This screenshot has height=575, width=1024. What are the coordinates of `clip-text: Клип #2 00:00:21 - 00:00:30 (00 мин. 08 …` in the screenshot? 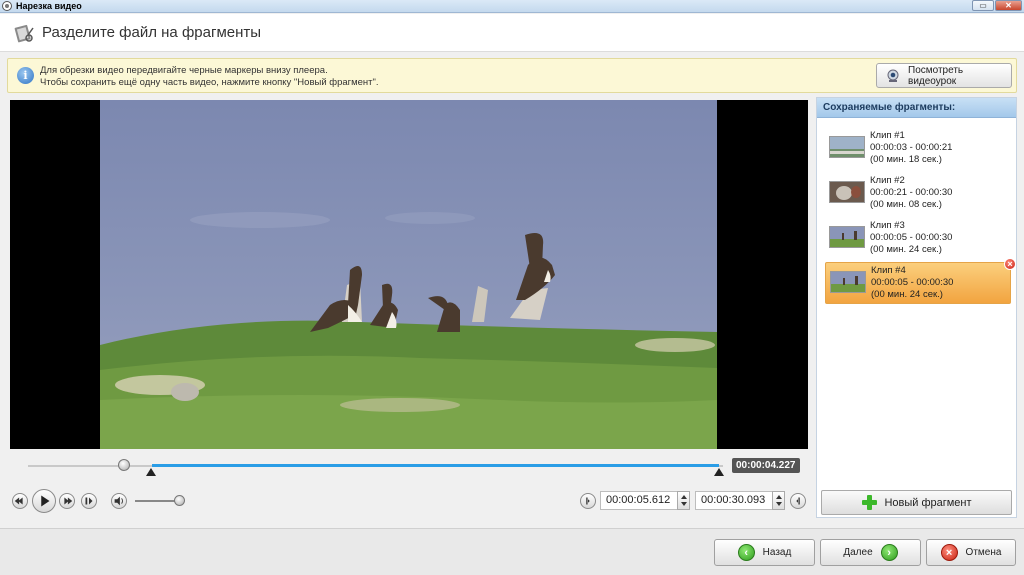 It's located at (911, 193).